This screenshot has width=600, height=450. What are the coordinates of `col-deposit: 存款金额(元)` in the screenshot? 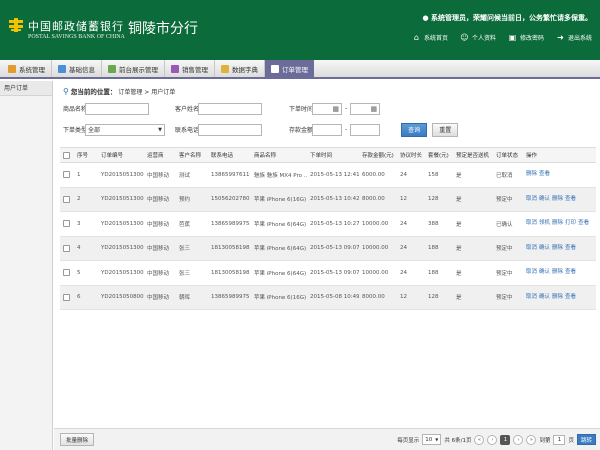 It's located at (378, 155).